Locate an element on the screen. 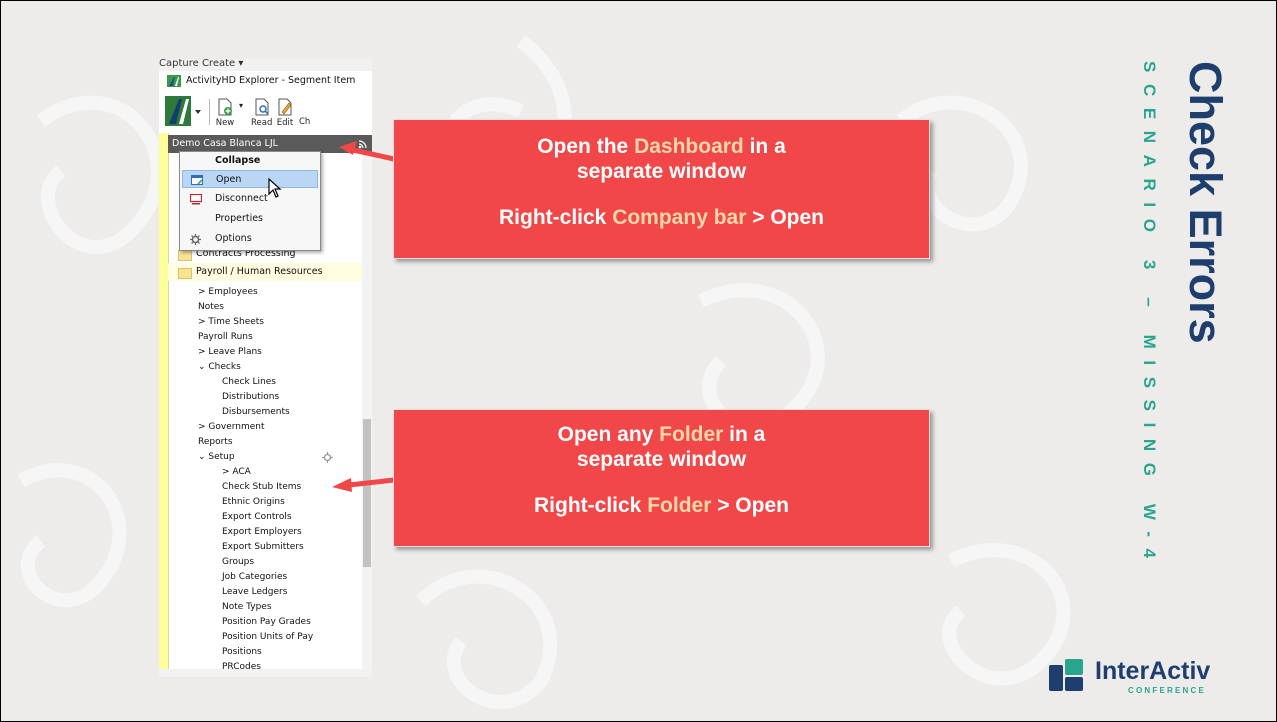  callout-line3: Right-click Folder > Open is located at coordinates (661, 505).